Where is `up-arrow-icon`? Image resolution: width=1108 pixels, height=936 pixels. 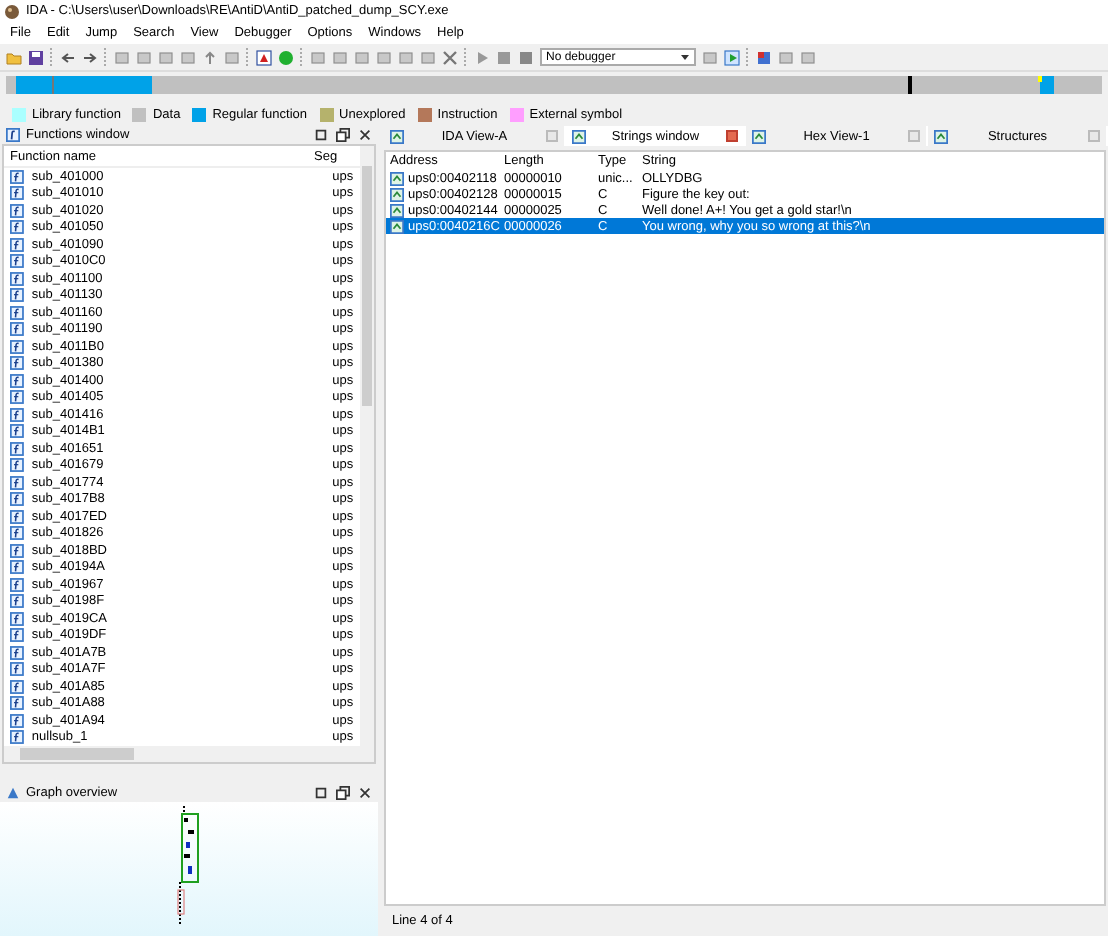 up-arrow-icon is located at coordinates (210, 57).